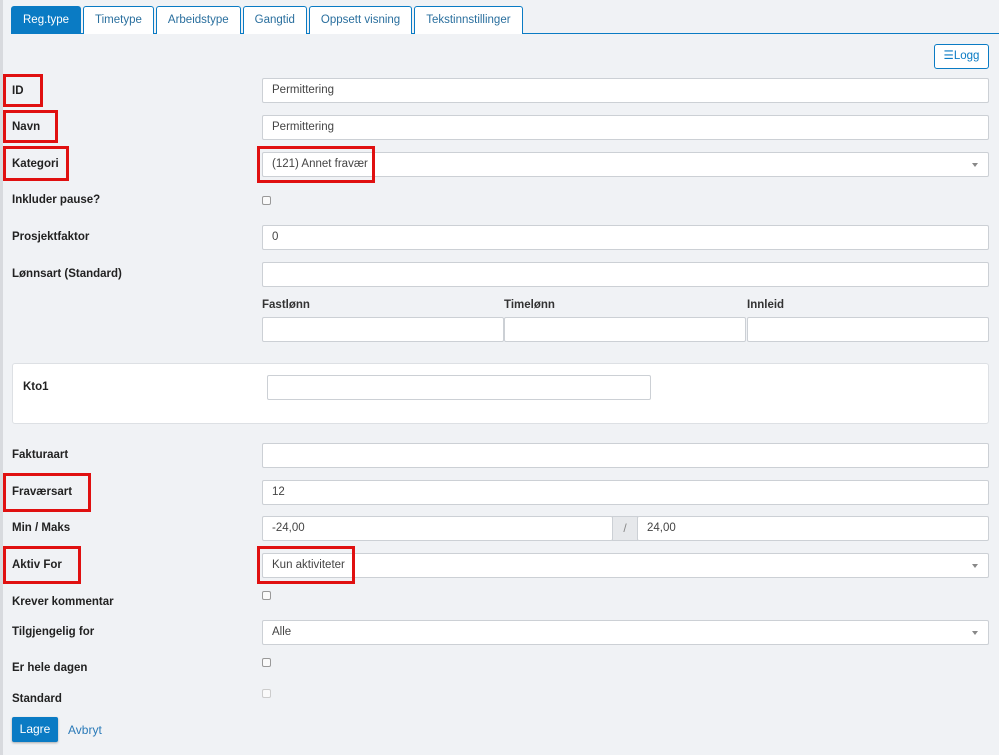  Describe the element at coordinates (625, 127) in the screenshot. I see `navn-input: Permittering` at that location.